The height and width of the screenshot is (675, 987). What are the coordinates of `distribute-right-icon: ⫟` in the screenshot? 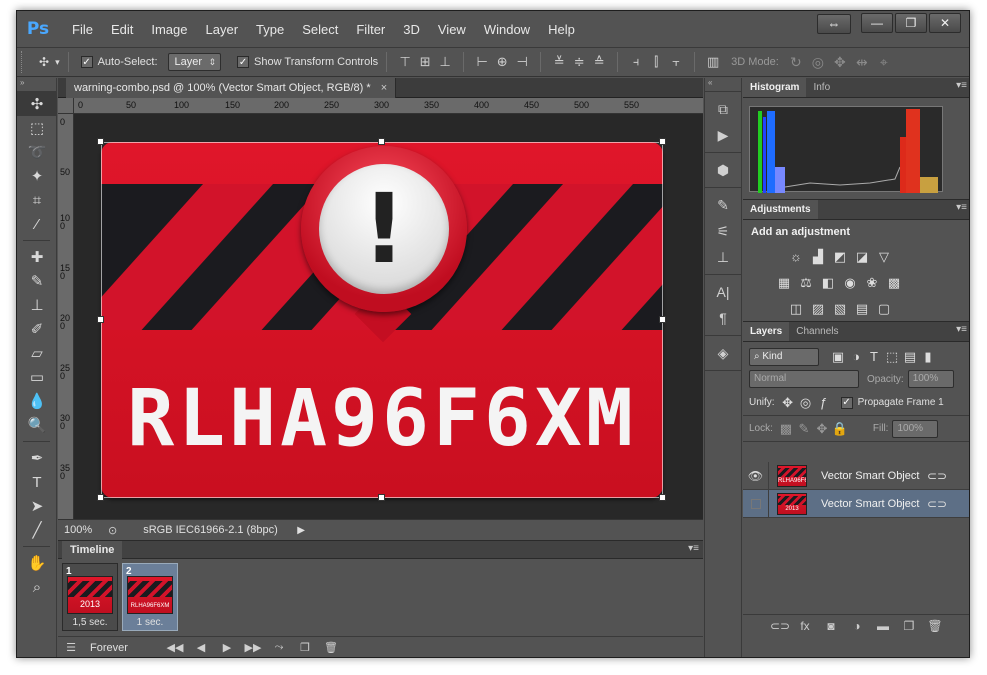 It's located at (676, 62).